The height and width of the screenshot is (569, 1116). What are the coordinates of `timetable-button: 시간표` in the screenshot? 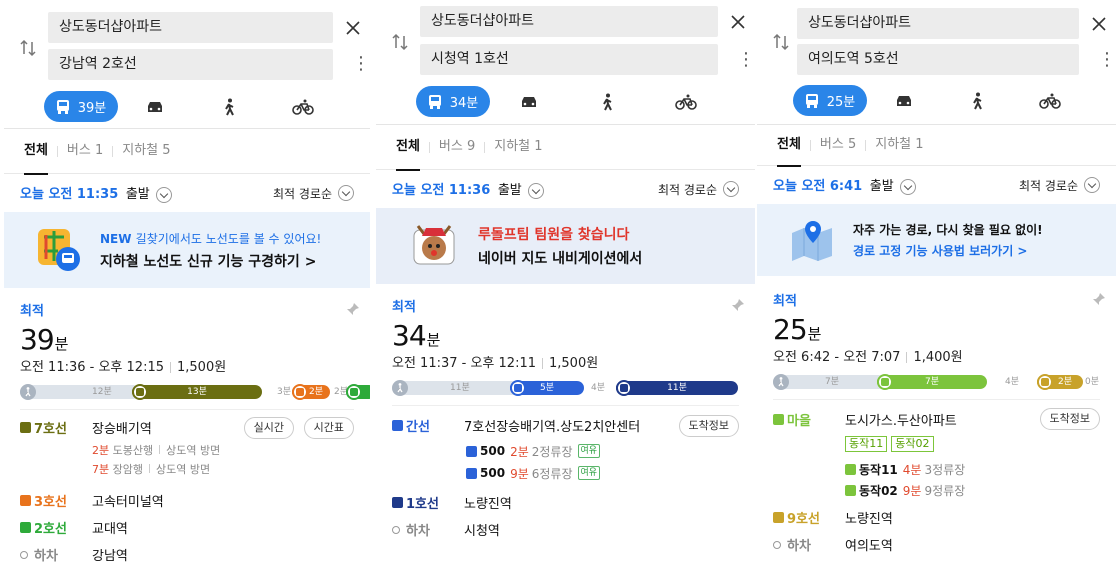 It's located at (328, 428).